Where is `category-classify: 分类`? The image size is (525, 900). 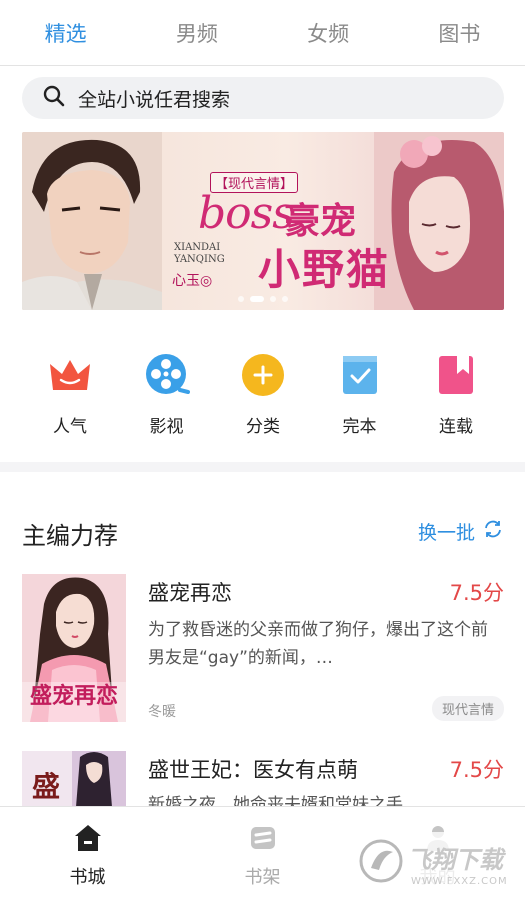 category-classify: 分类 is located at coordinates (263, 394).